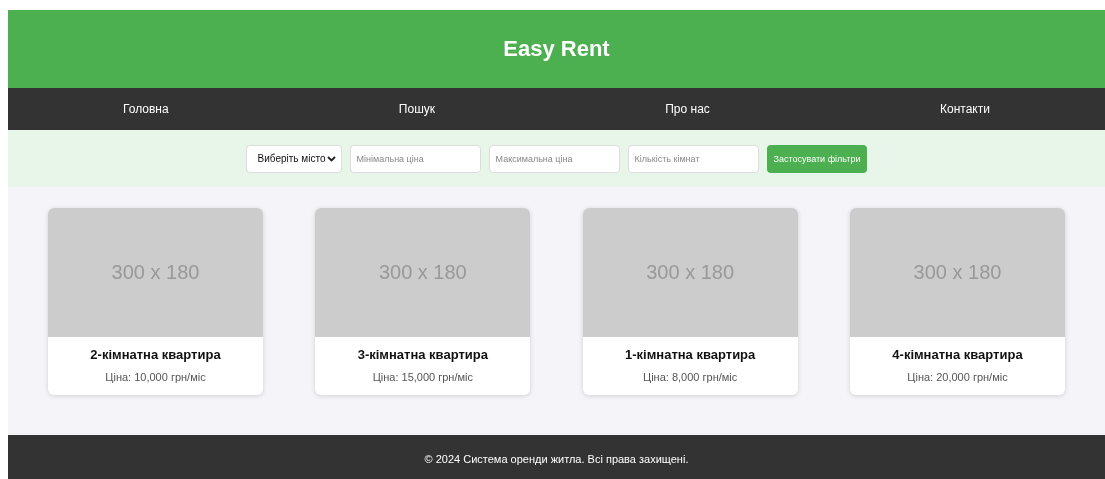 This screenshot has width=1105, height=479. I want to click on nav-link: Про нас, so click(687, 109).